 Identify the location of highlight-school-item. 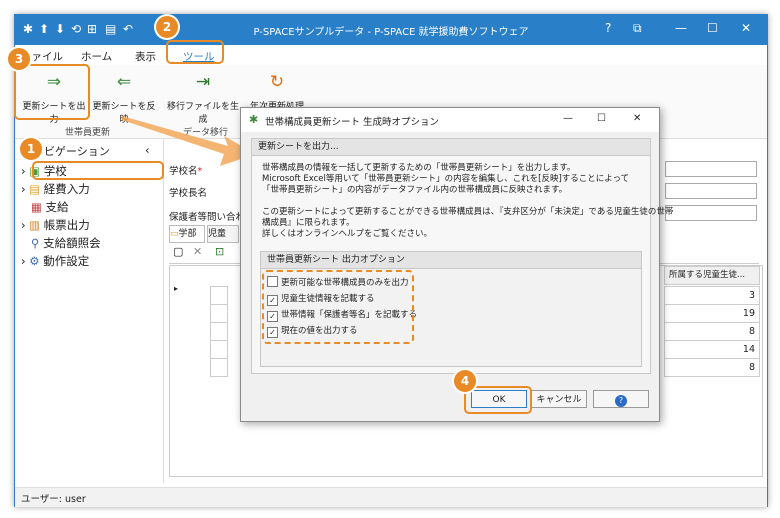
(98, 170).